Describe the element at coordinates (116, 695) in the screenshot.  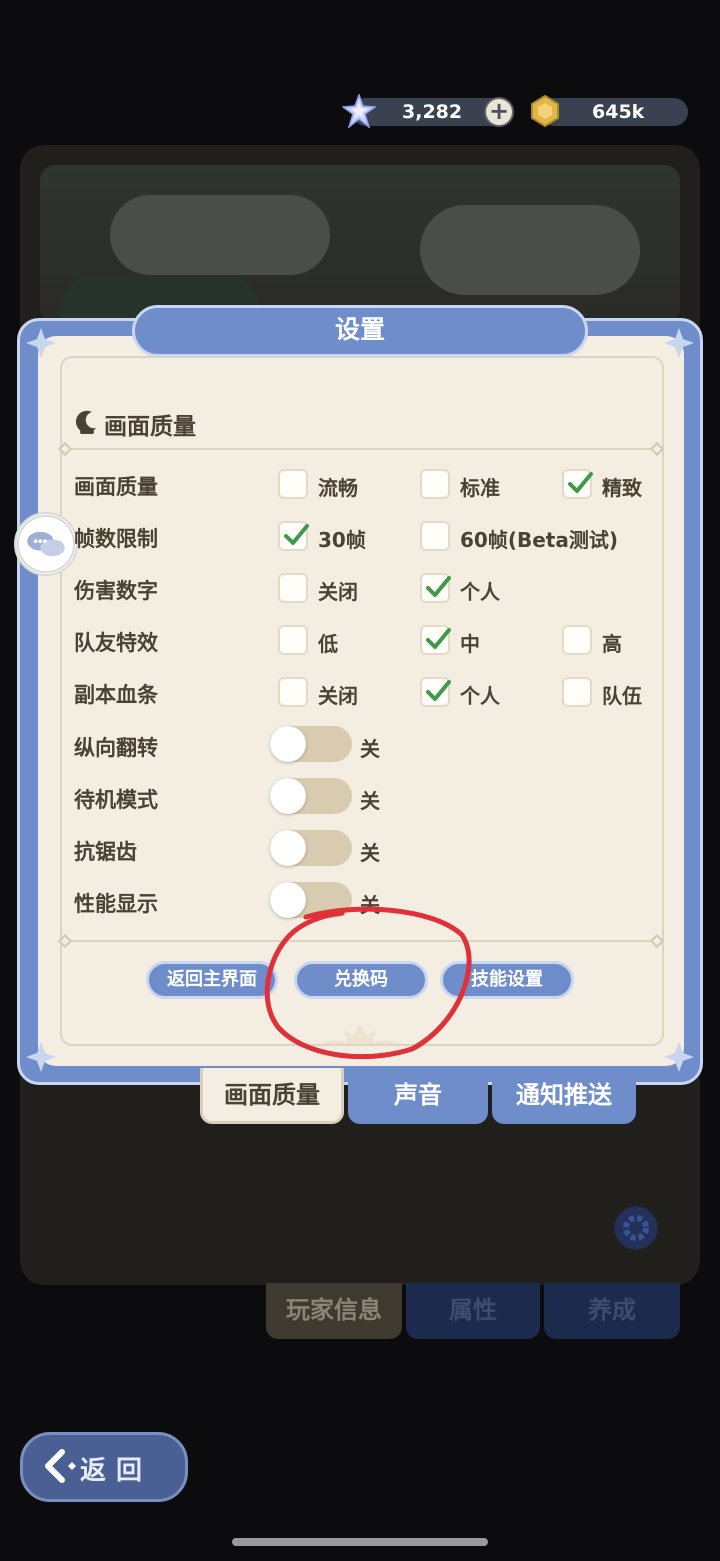
I see `row-label-health-bars: 副本血条` at that location.